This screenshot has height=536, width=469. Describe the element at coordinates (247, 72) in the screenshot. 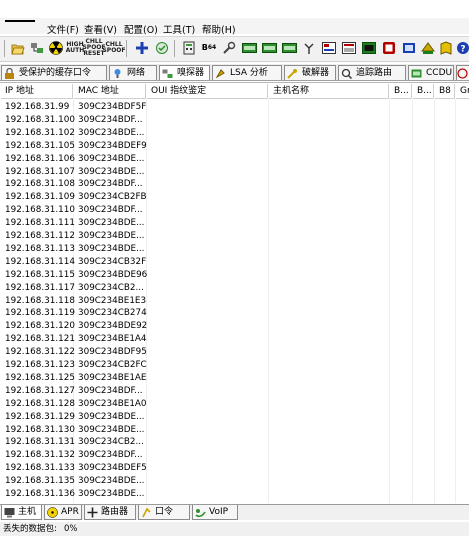

I see `tab-lsa-analysis: LSA 分析` at that location.